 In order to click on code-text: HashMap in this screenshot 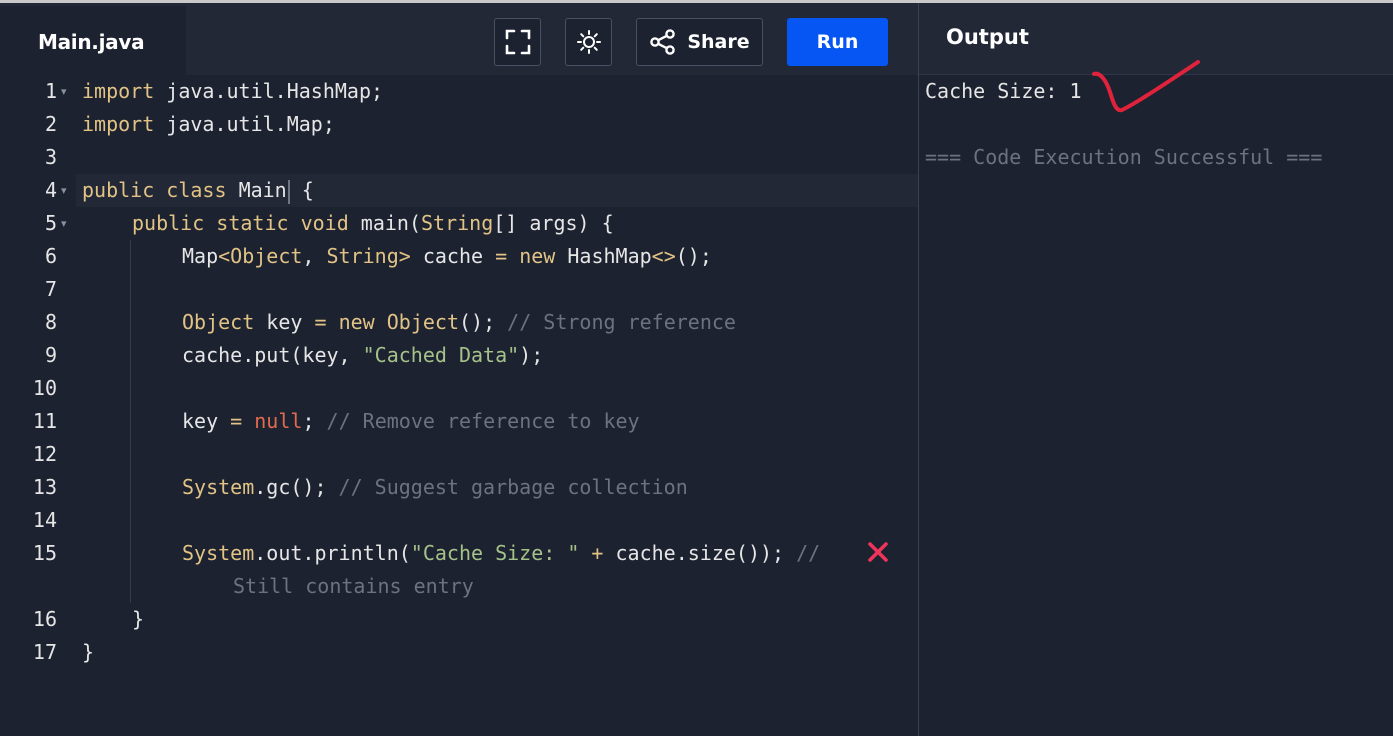, I will do `click(603, 256)`.